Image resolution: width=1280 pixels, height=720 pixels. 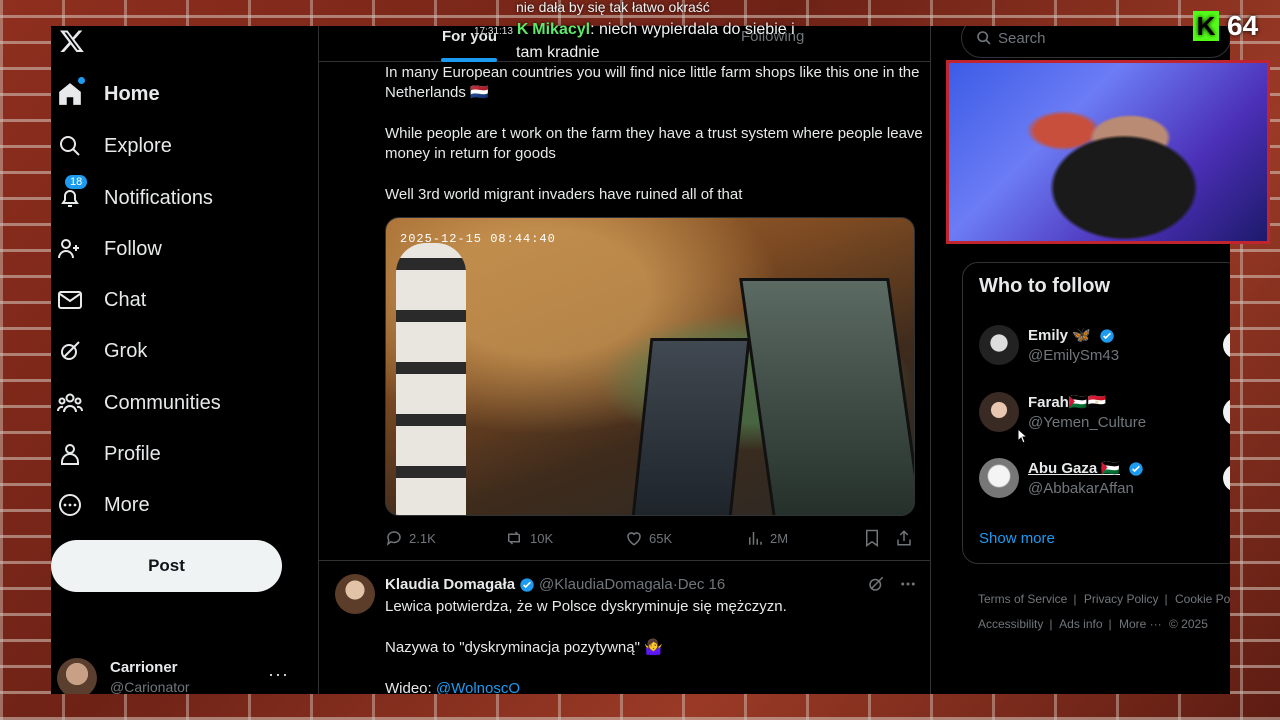 I want to click on nav-follow: Follow, so click(x=109, y=249).